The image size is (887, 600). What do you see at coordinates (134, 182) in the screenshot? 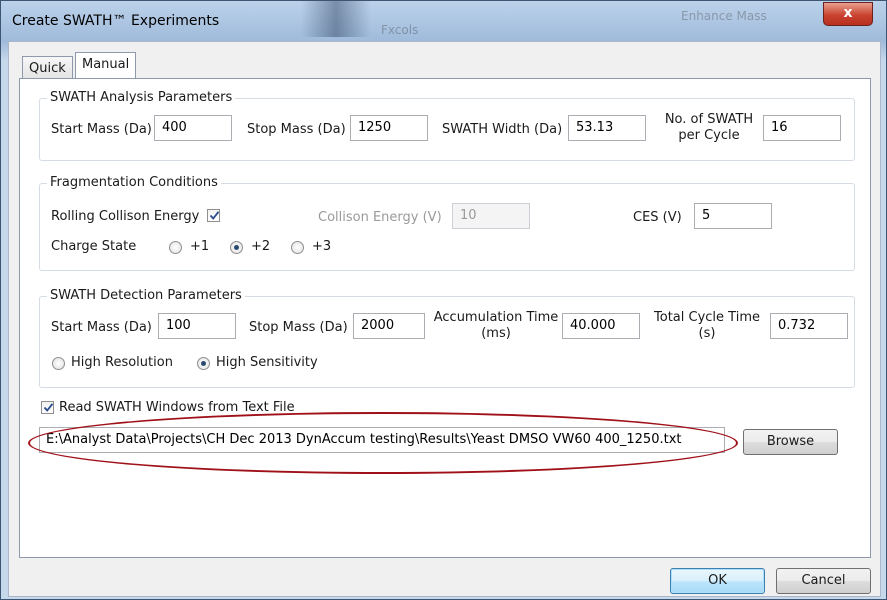
I see `fragmentation-legend: Fragmentation Conditions` at bounding box center [134, 182].